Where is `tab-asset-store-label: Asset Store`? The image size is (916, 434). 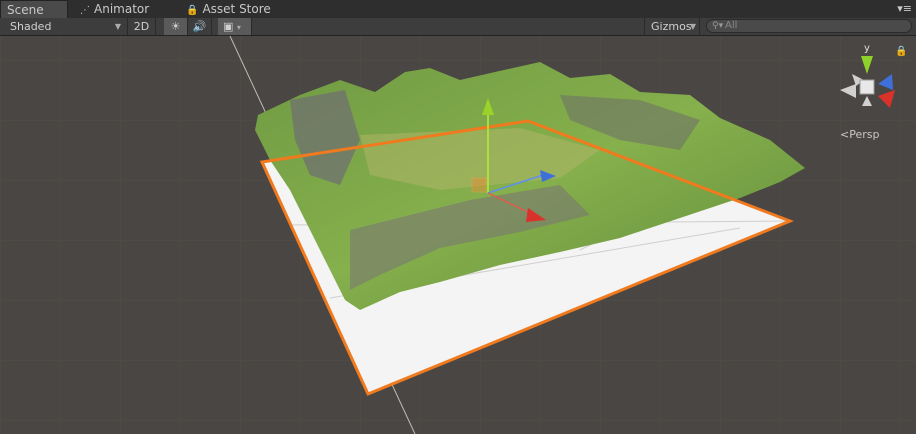
tab-asset-store-label: Asset Store is located at coordinates (236, 9).